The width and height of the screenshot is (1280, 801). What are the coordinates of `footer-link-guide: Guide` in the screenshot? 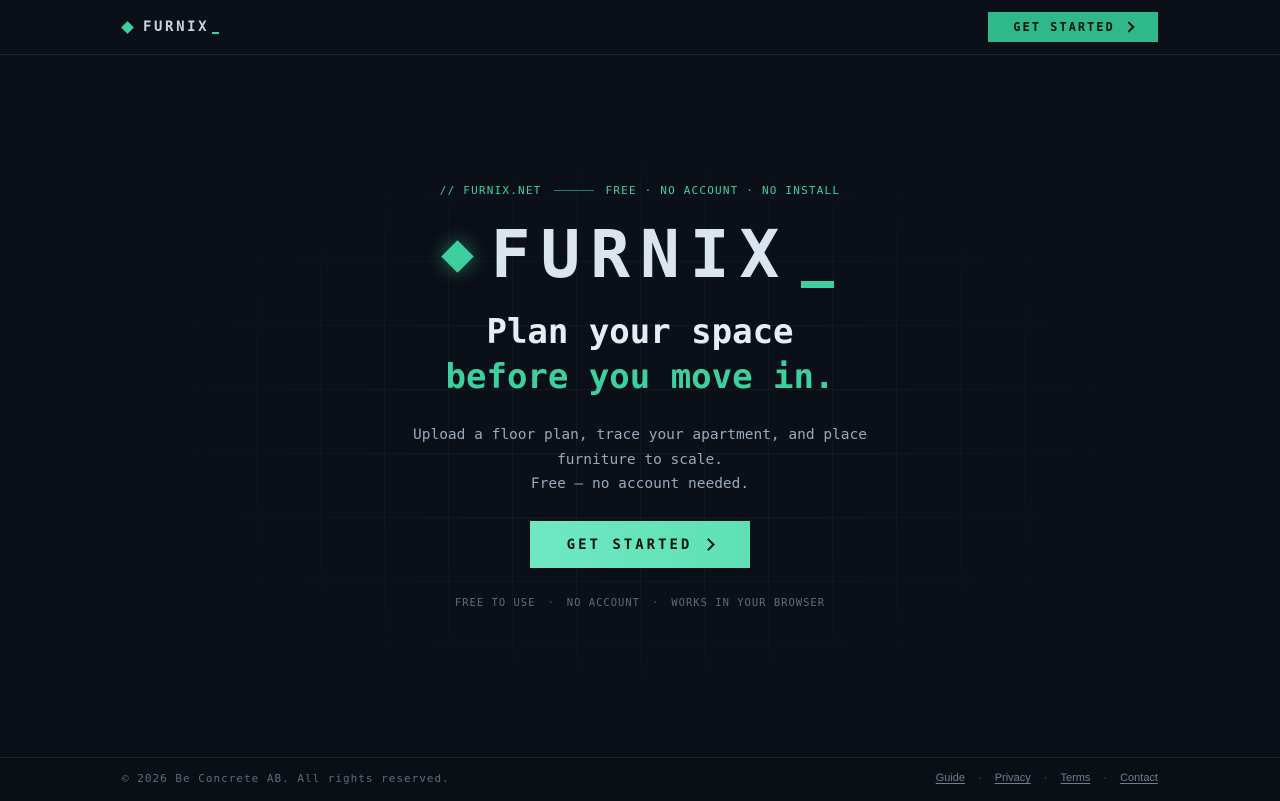 It's located at (950, 778).